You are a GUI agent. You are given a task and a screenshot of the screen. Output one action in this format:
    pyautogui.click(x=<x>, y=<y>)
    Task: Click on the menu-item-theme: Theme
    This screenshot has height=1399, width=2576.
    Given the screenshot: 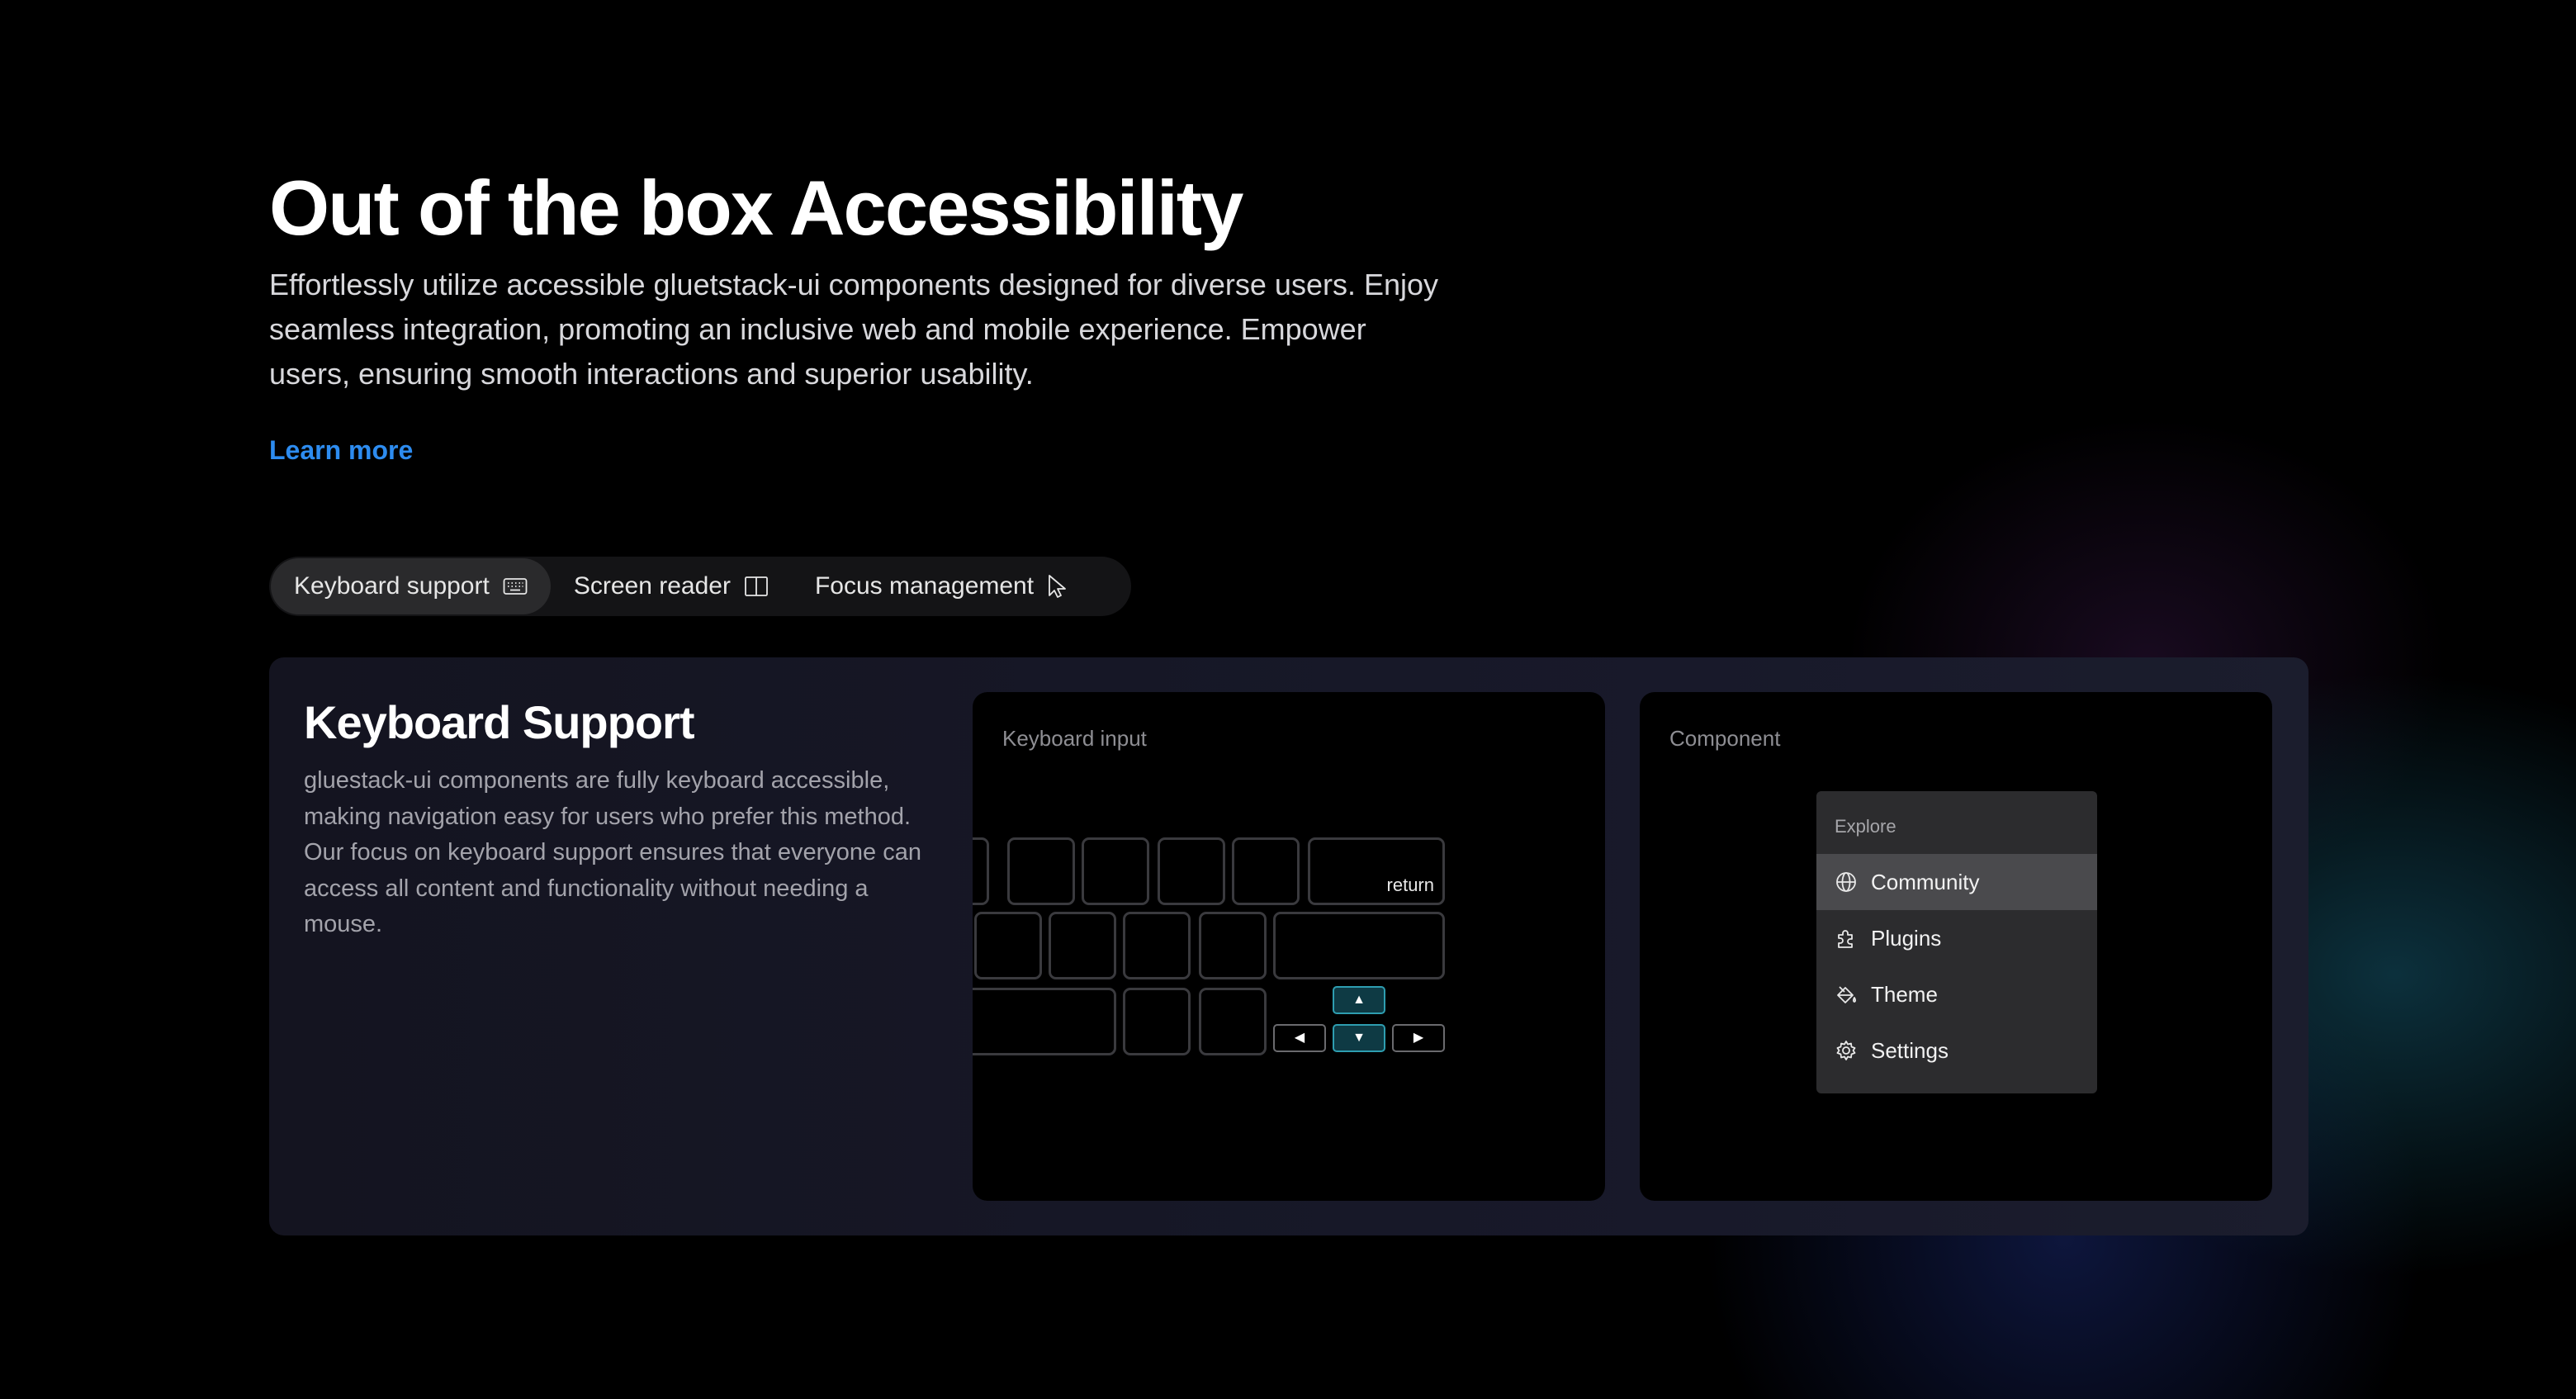 What is the action you would take?
    pyautogui.click(x=1956, y=994)
    